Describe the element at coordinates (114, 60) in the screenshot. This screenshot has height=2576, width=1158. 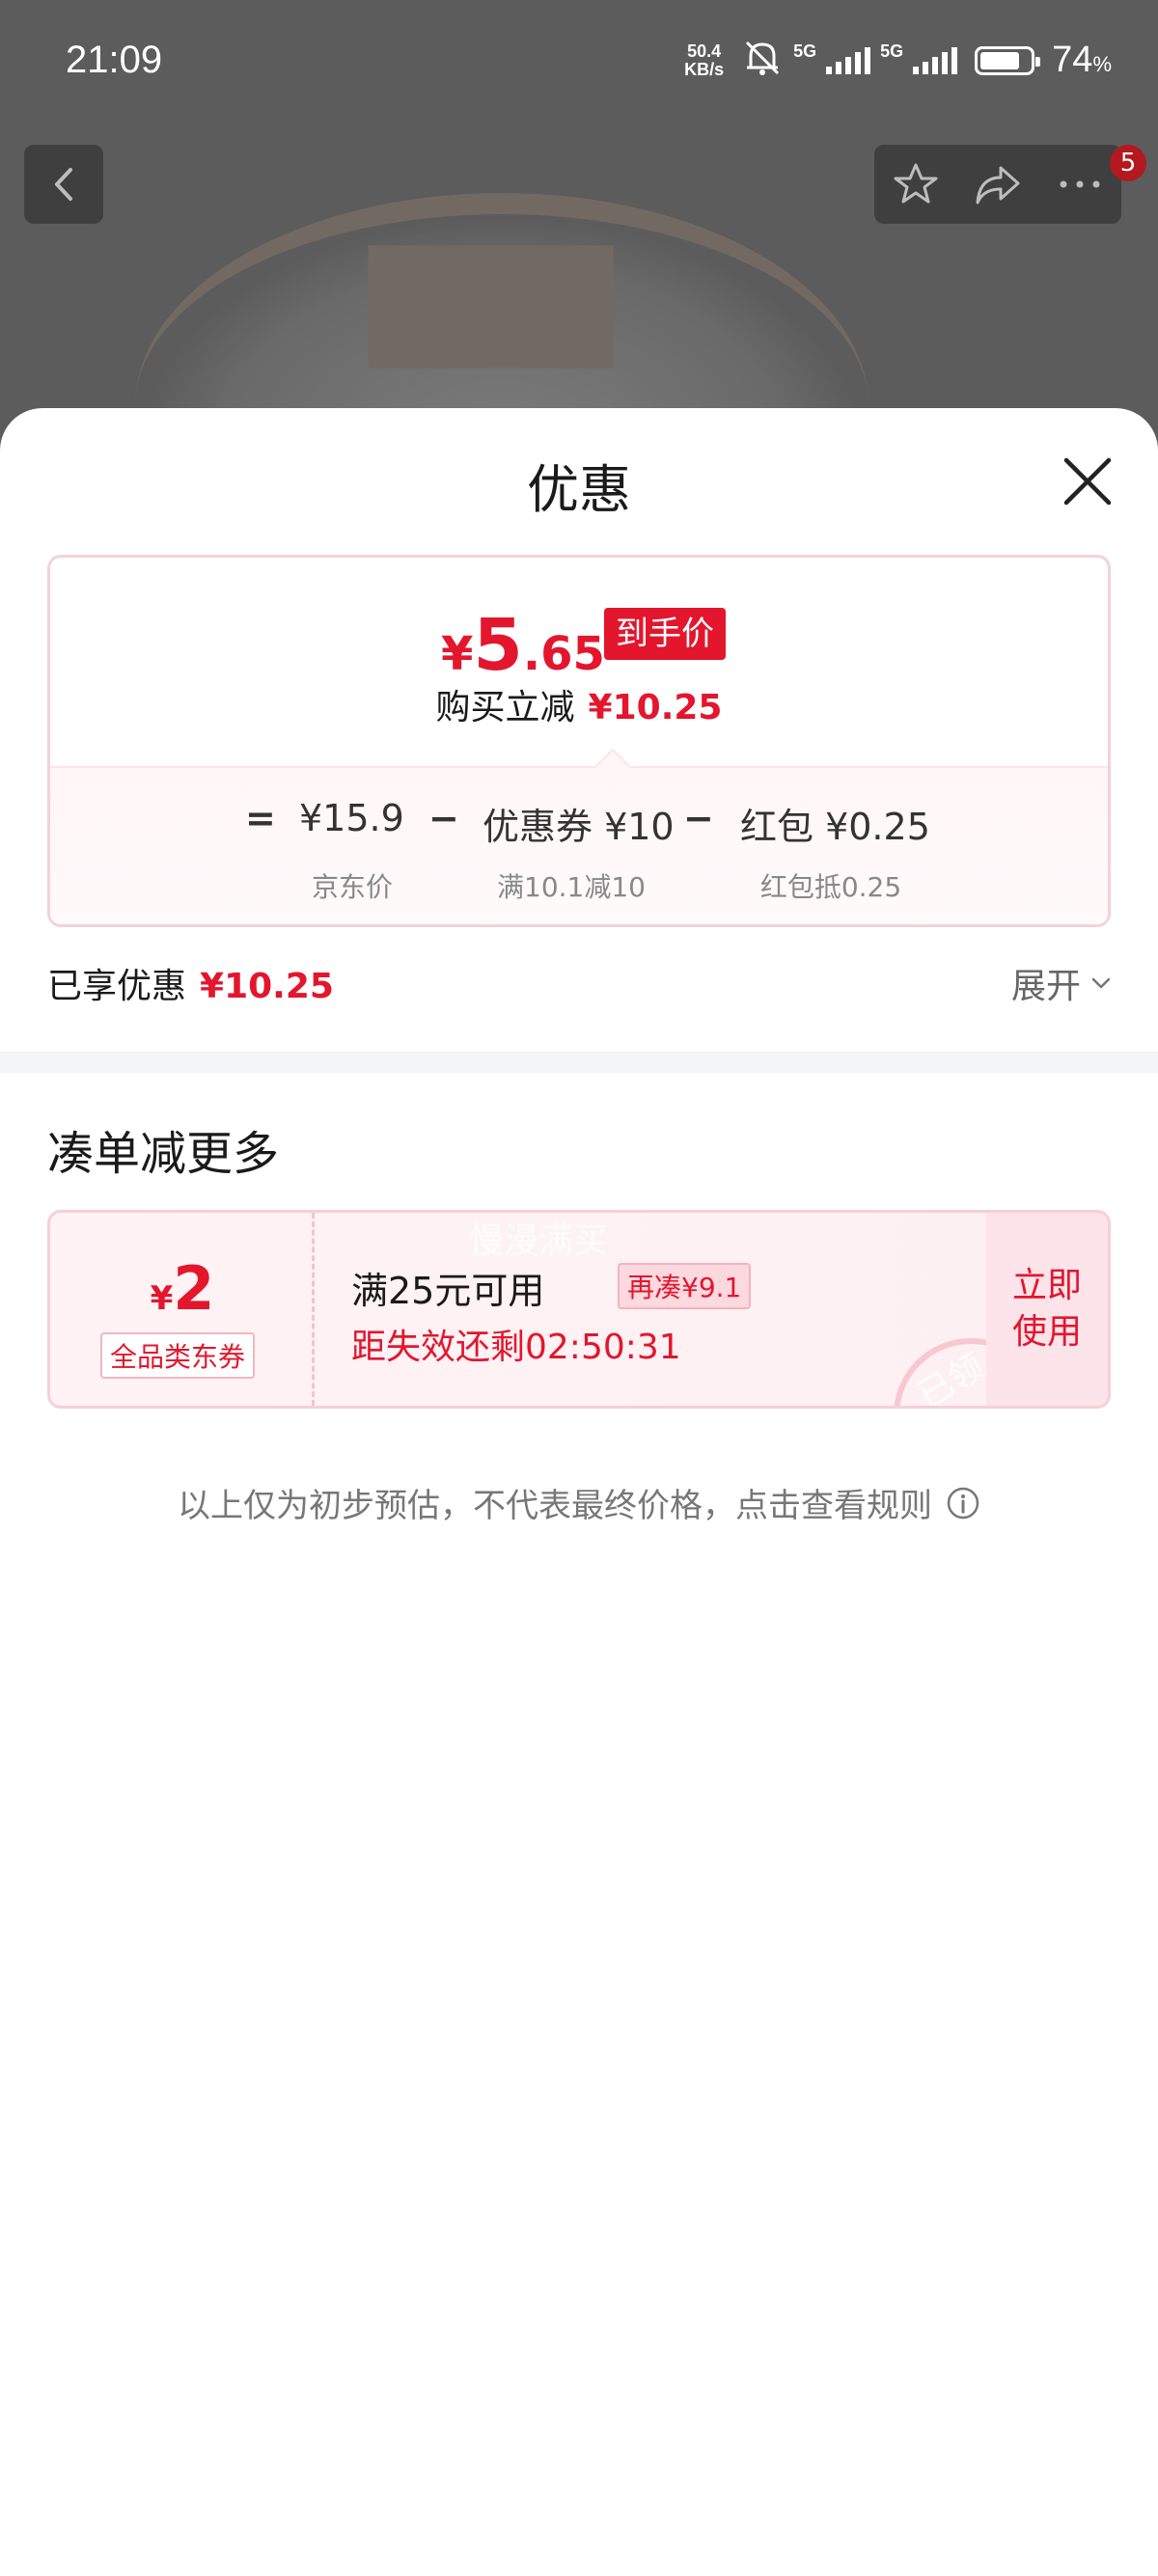
I see `status-time: 21:09` at that location.